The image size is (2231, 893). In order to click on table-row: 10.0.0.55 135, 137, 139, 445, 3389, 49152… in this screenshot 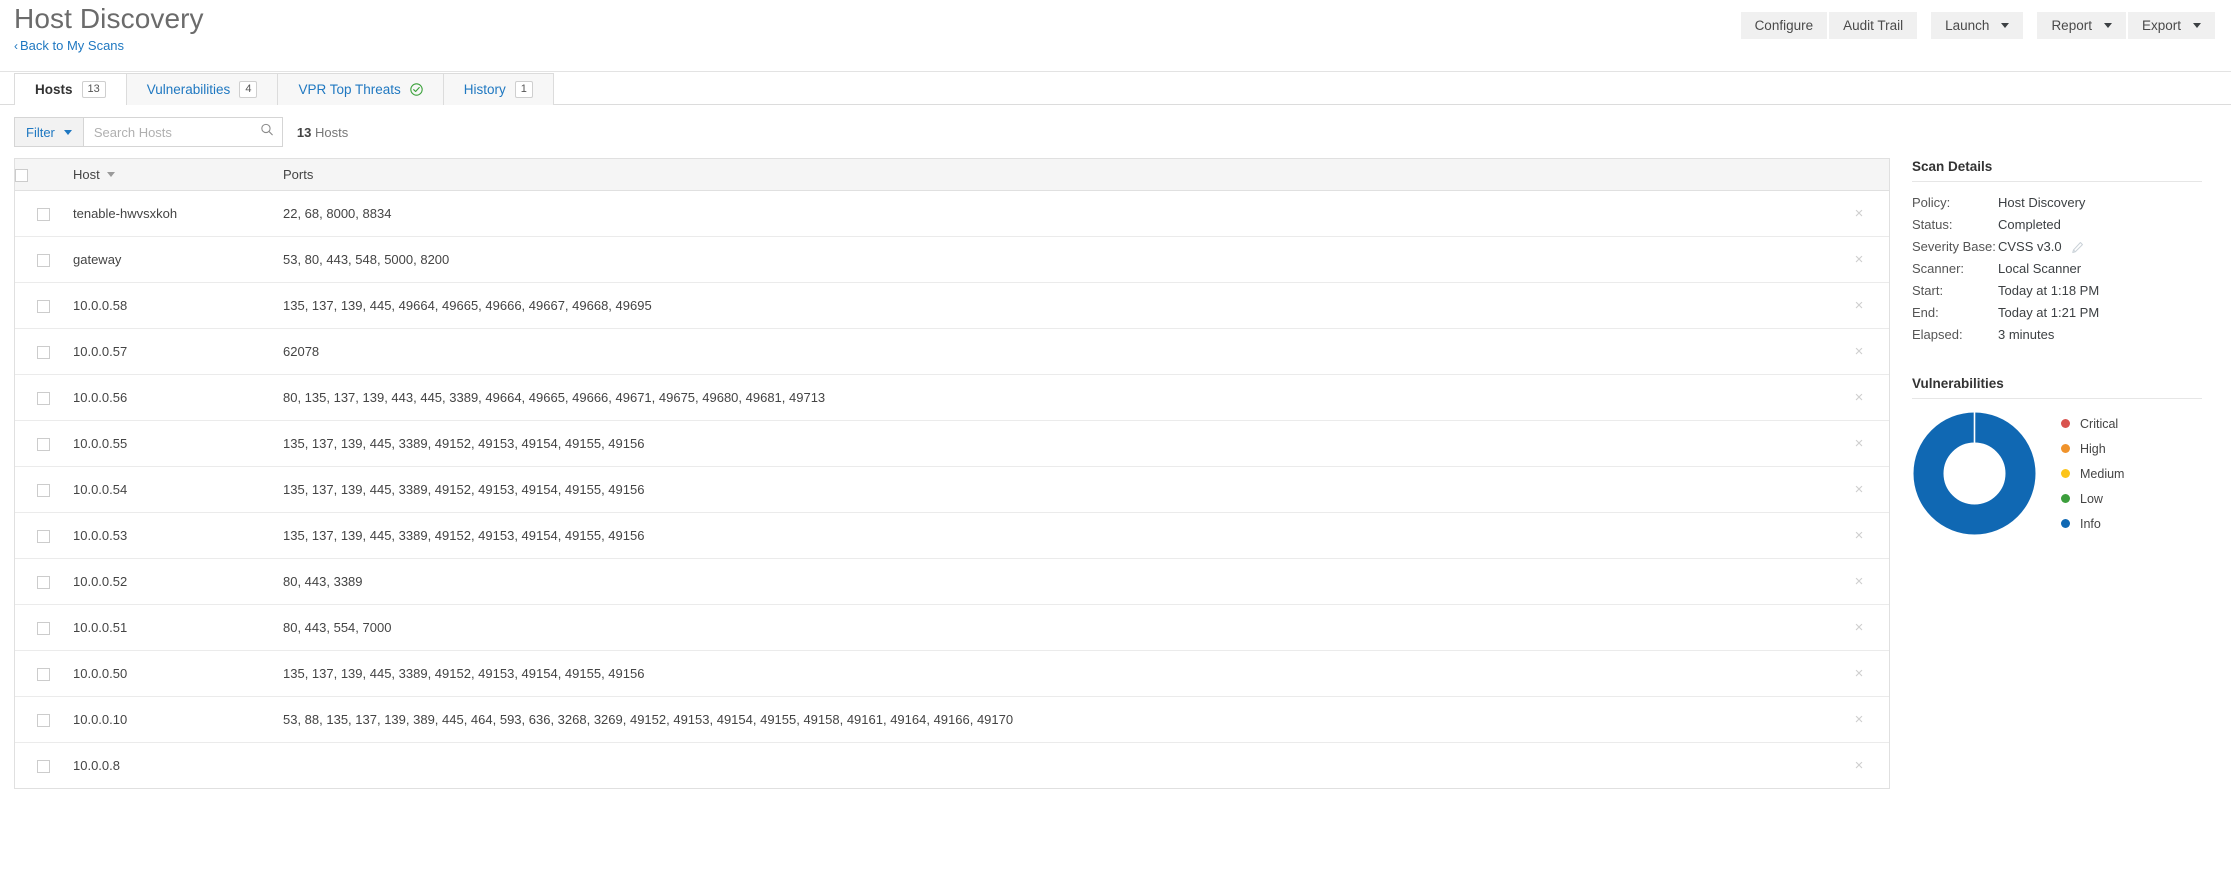, I will do `click(952, 443)`.